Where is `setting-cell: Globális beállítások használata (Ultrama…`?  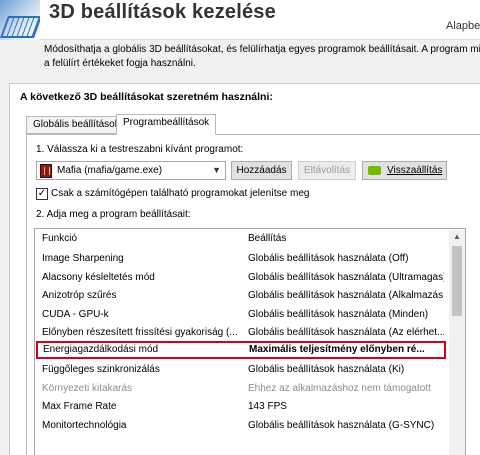 setting-cell: Globális beállítások használata (Ultrama… is located at coordinates (346, 277).